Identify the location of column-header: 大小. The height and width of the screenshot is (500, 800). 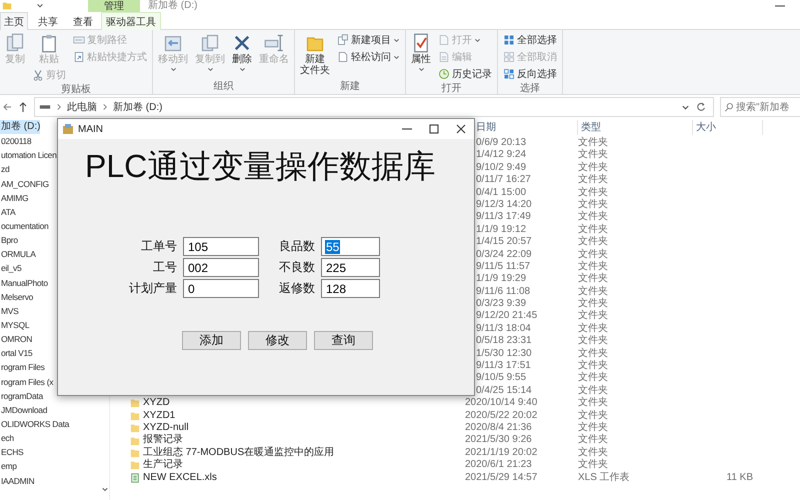
(728, 127).